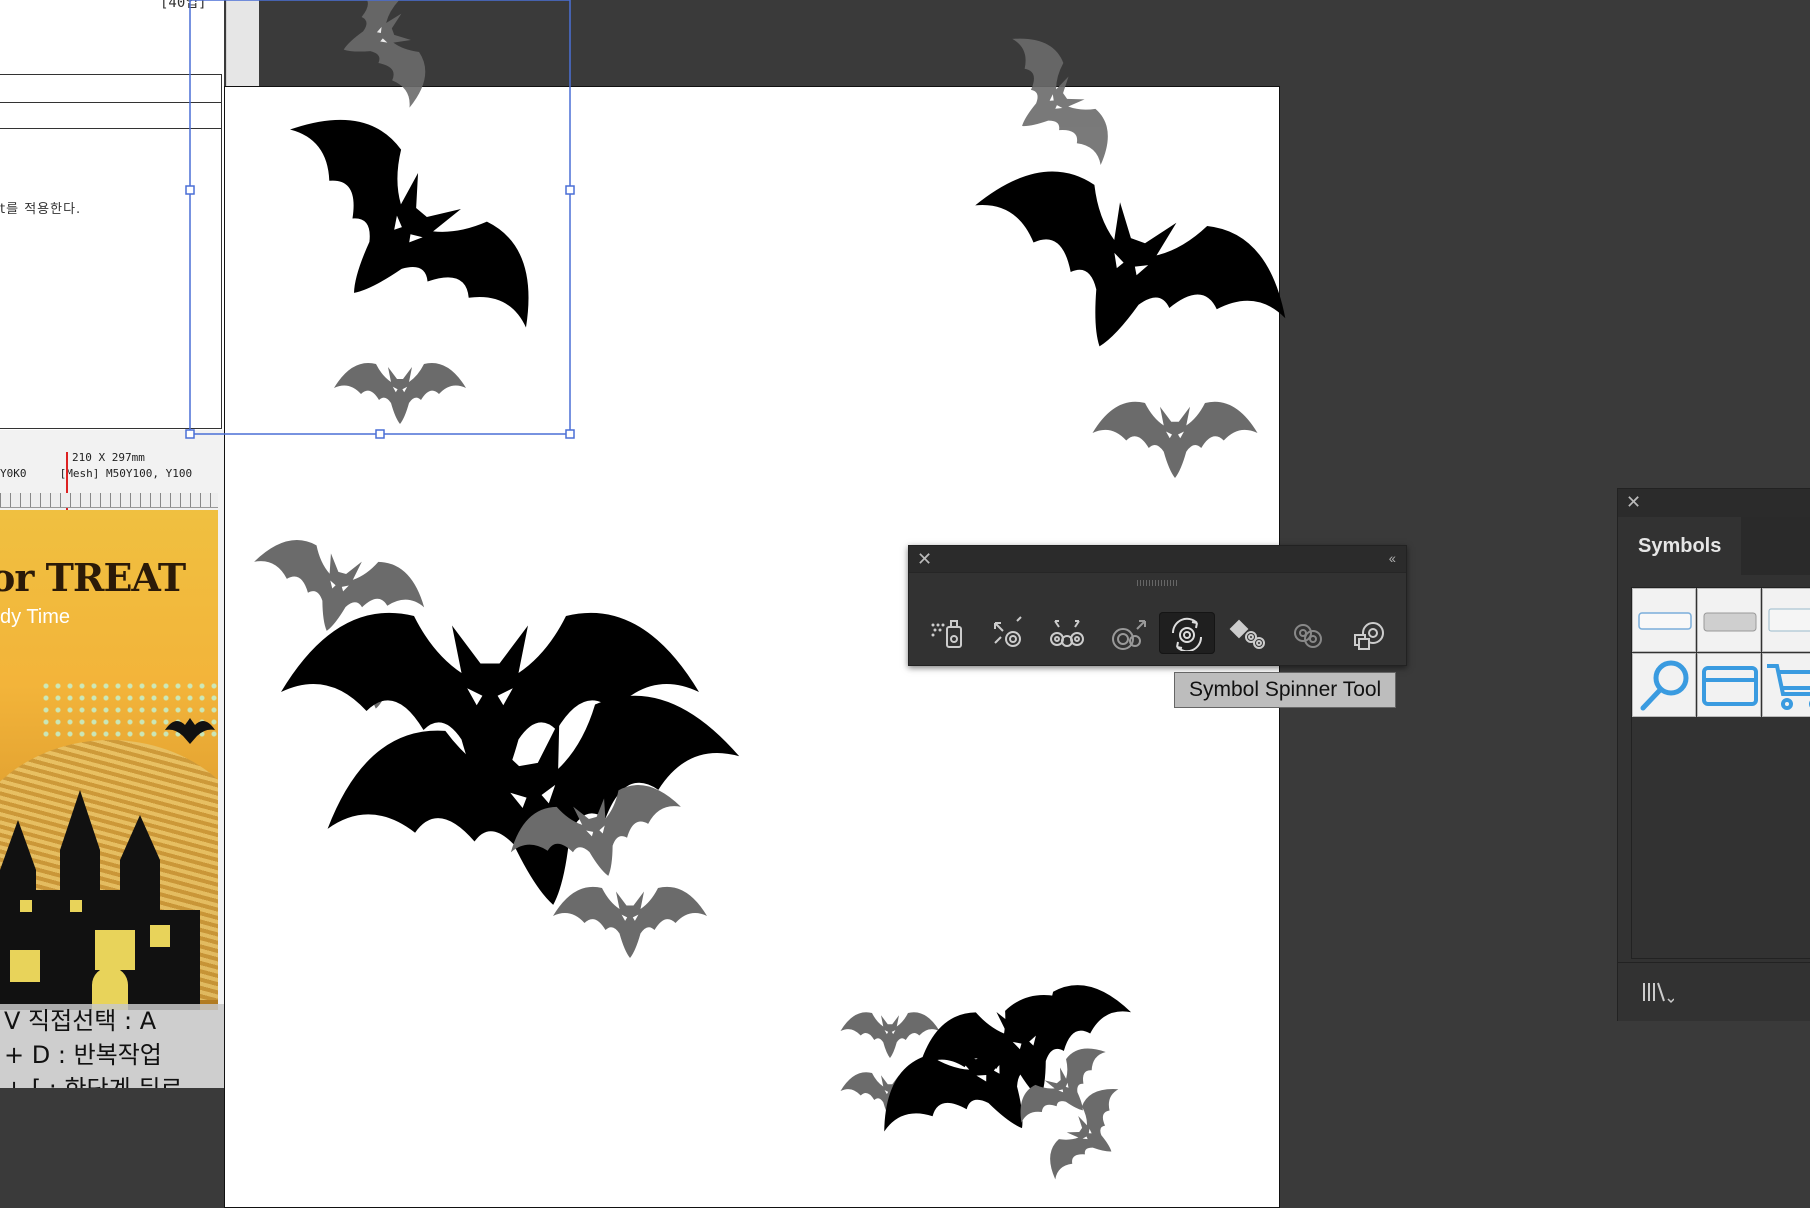  I want to click on symbol-spinner-tool, so click(1187, 633).